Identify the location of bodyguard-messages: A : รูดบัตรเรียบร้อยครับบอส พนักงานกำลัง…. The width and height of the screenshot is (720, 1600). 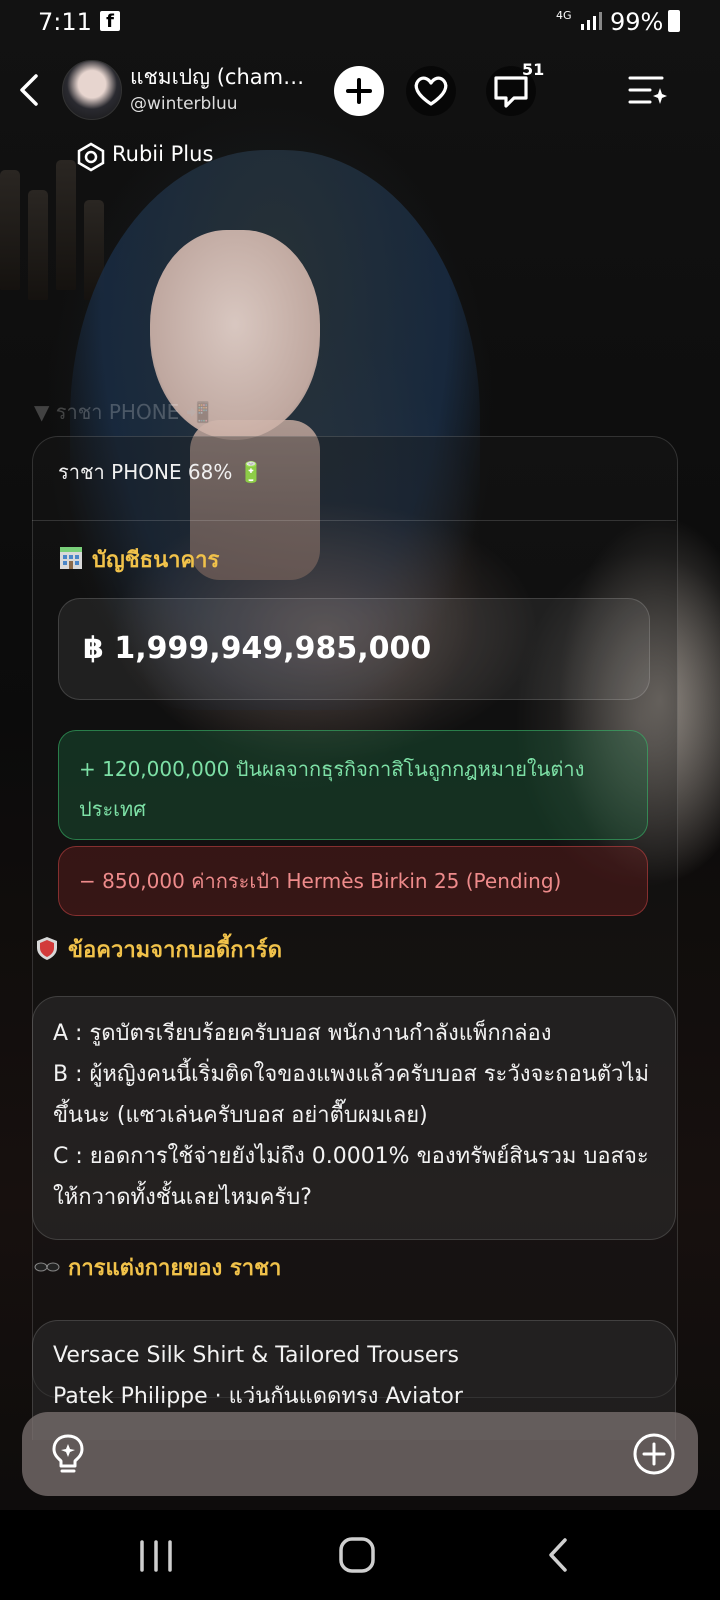
(354, 1118).